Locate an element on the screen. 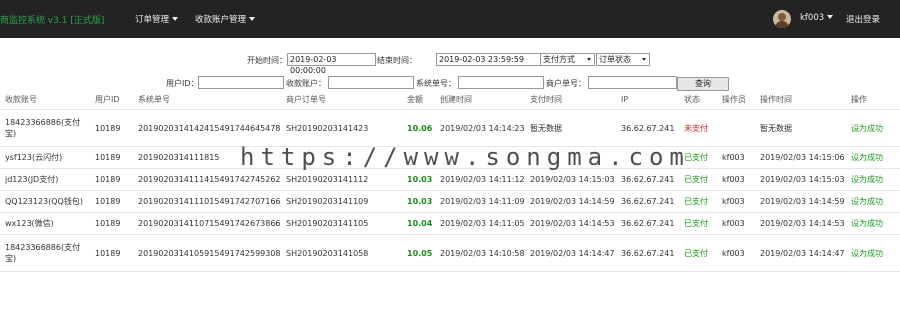  column-header: 商户订单号 is located at coordinates (306, 99).